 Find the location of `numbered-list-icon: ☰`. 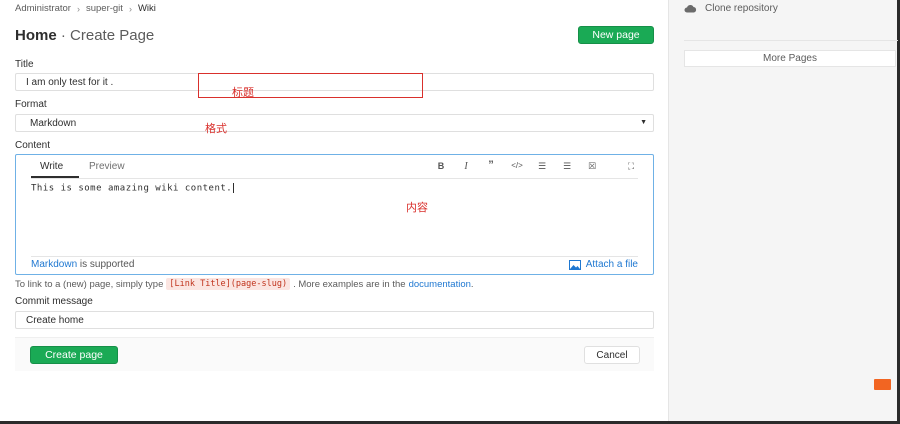

numbered-list-icon: ☰ is located at coordinates (567, 166).